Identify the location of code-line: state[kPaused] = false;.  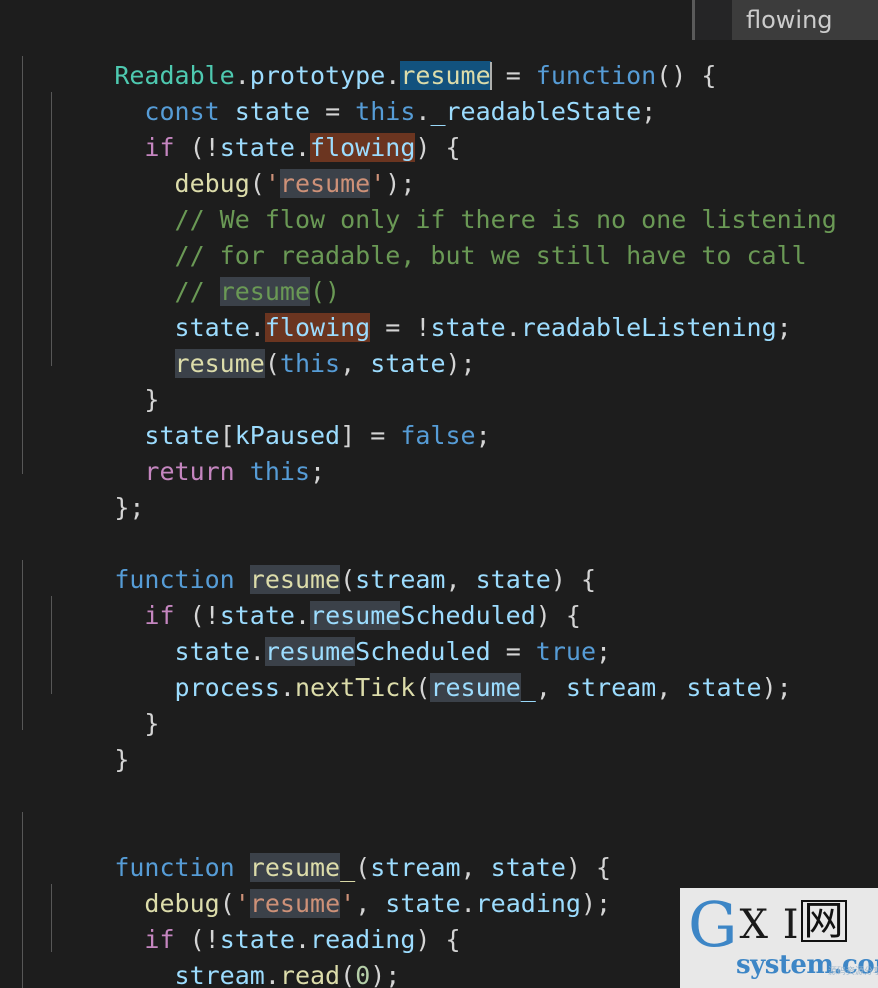
(439, 416).